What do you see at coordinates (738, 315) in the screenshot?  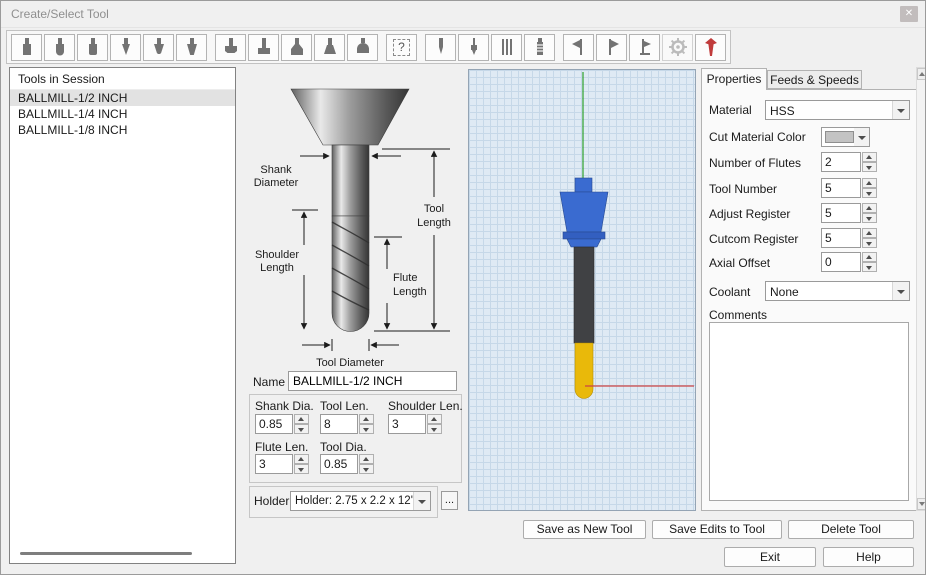 I see `comments-label: Comments` at bounding box center [738, 315].